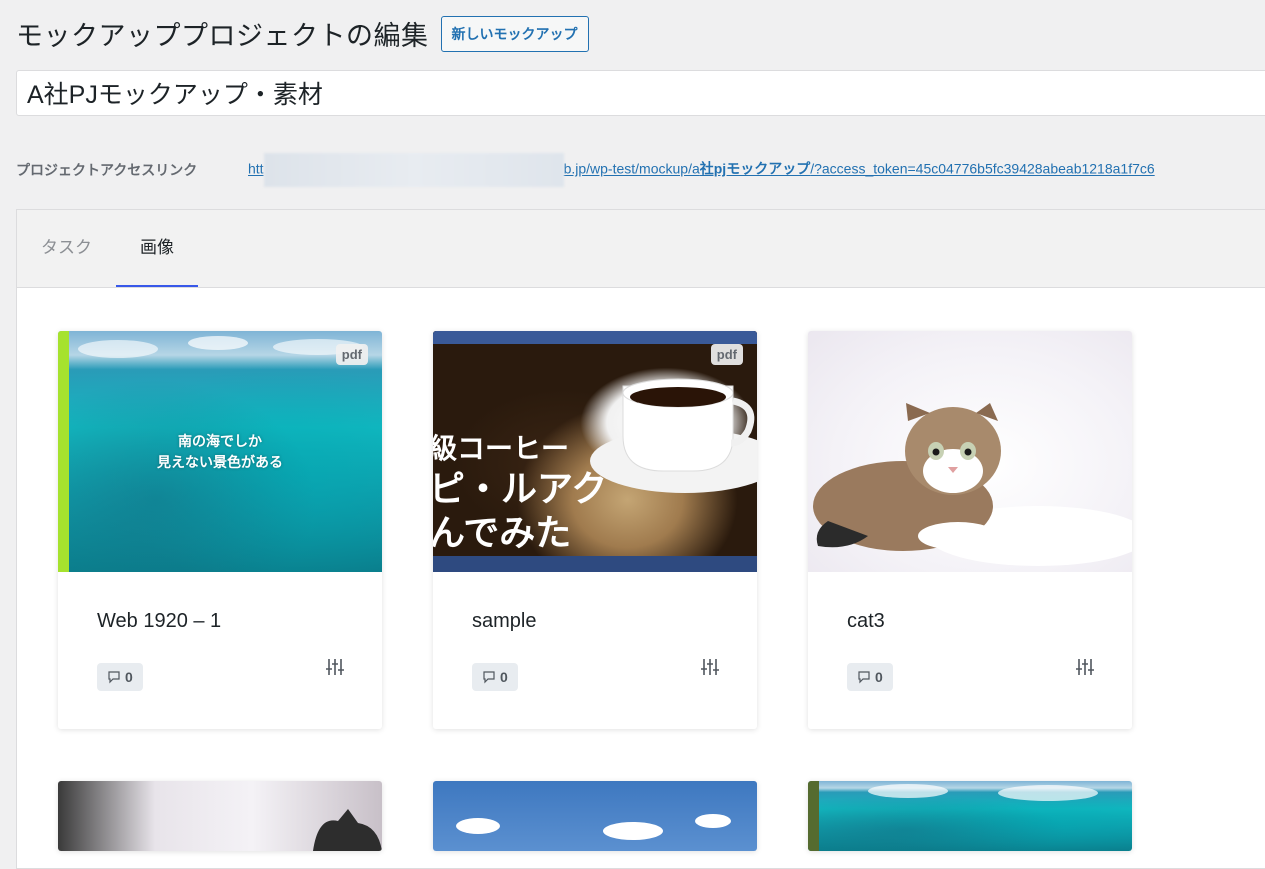 The height and width of the screenshot is (869, 1265). Describe the element at coordinates (502, 532) in the screenshot. I see `overlay-line: んでみた` at that location.